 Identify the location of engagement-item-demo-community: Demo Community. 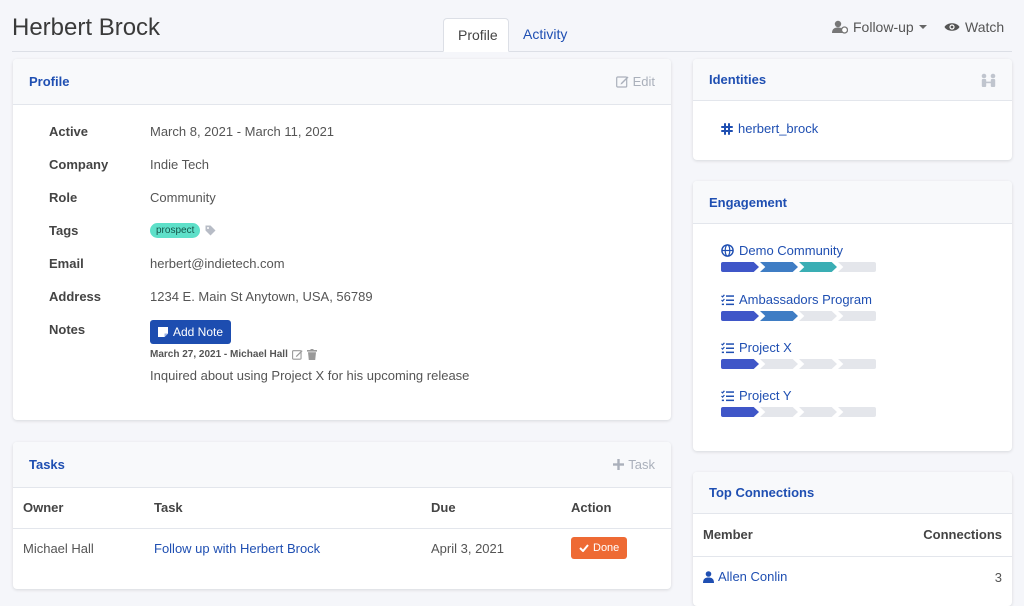
(798, 257).